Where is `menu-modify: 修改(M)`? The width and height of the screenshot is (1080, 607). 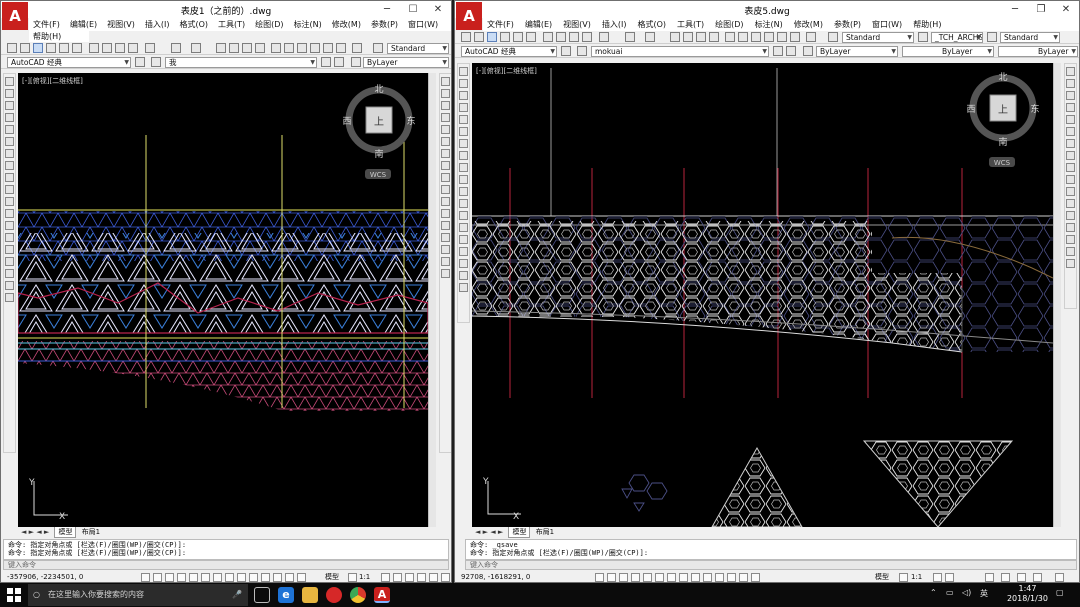
menu-modify: 修改(M) is located at coordinates (808, 24).